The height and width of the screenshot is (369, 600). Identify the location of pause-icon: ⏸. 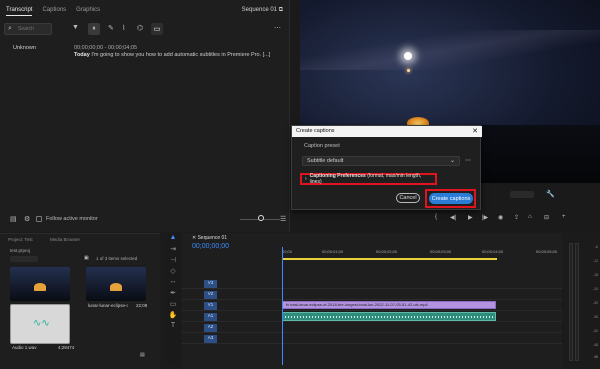
(94, 29).